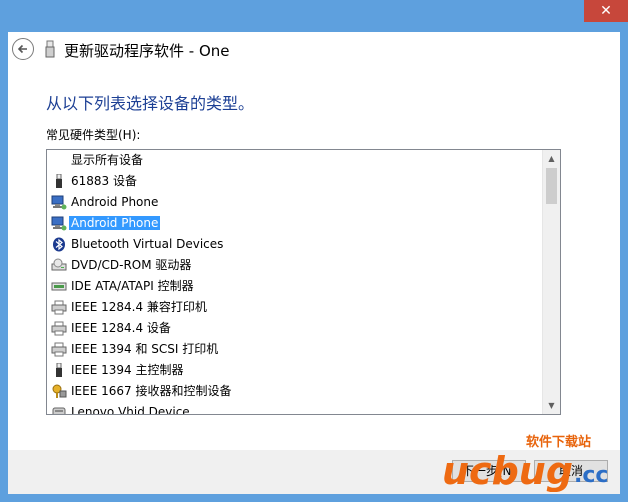  I want to click on ide-controller-icon, so click(59, 286).